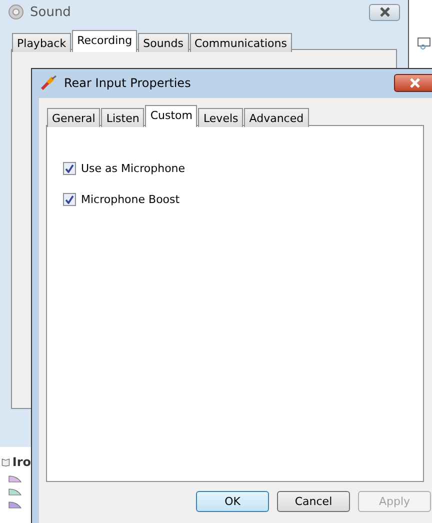 Image resolution: width=432 pixels, height=523 pixels. What do you see at coordinates (122, 117) in the screenshot?
I see `tab: Listen` at bounding box center [122, 117].